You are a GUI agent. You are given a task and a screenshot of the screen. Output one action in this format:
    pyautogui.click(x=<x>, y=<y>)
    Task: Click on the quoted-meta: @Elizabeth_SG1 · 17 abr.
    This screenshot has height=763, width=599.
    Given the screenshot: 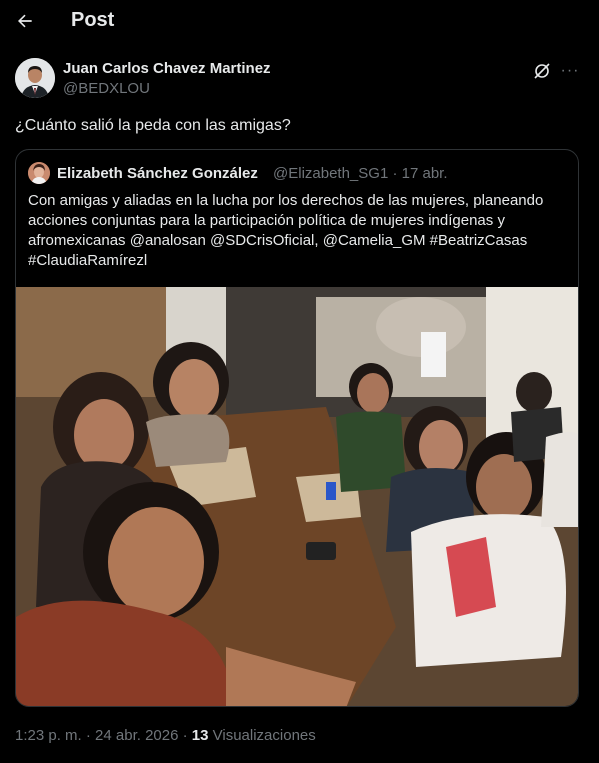 What is the action you would take?
    pyautogui.click(x=360, y=173)
    